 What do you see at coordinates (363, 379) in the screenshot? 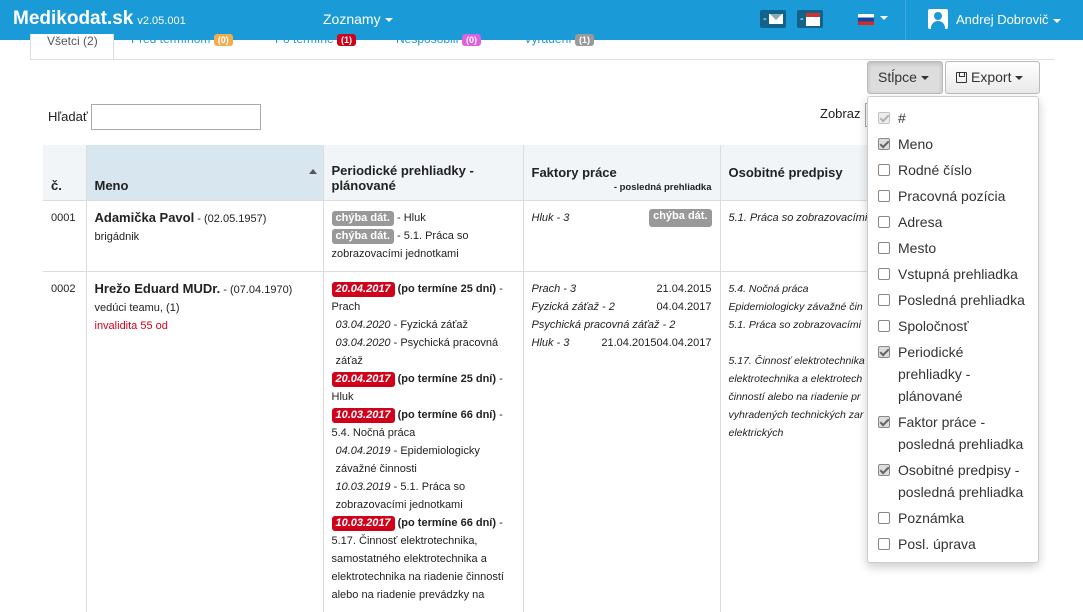
I see `overdue-date-badge: 20.04.2017` at bounding box center [363, 379].